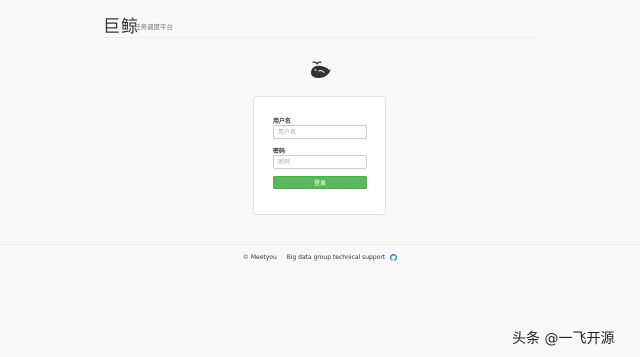 The width and height of the screenshot is (640, 357). I want to click on username-label: 用户名, so click(282, 121).